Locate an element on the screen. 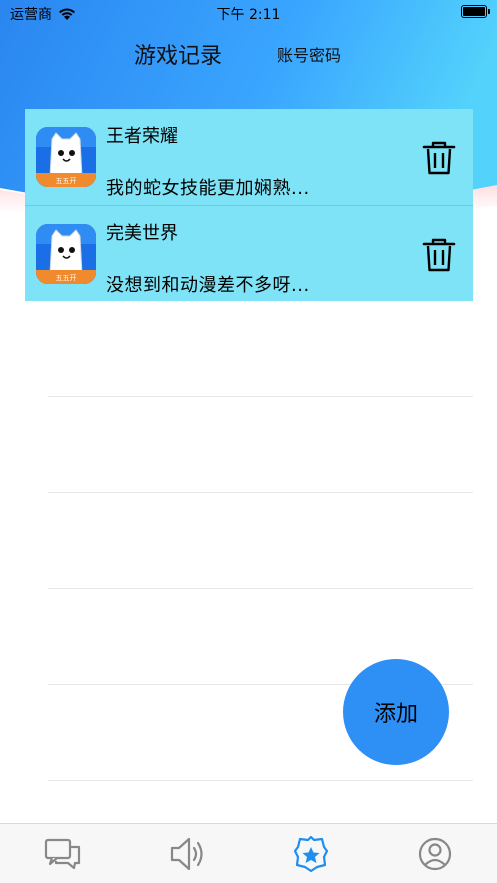 Image resolution: width=497 pixels, height=883 pixels. status-time: 下午 2:11 is located at coordinates (248, 15).